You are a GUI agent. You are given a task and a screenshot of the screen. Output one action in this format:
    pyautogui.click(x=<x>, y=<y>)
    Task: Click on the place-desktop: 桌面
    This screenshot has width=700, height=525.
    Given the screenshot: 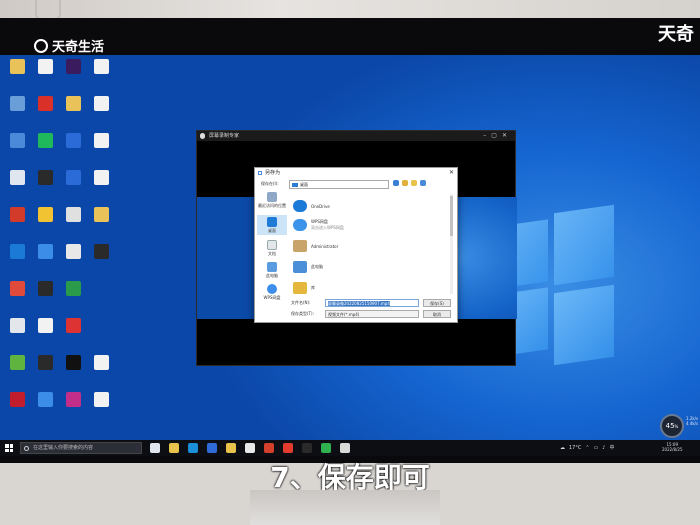 What is the action you would take?
    pyautogui.click(x=272, y=225)
    